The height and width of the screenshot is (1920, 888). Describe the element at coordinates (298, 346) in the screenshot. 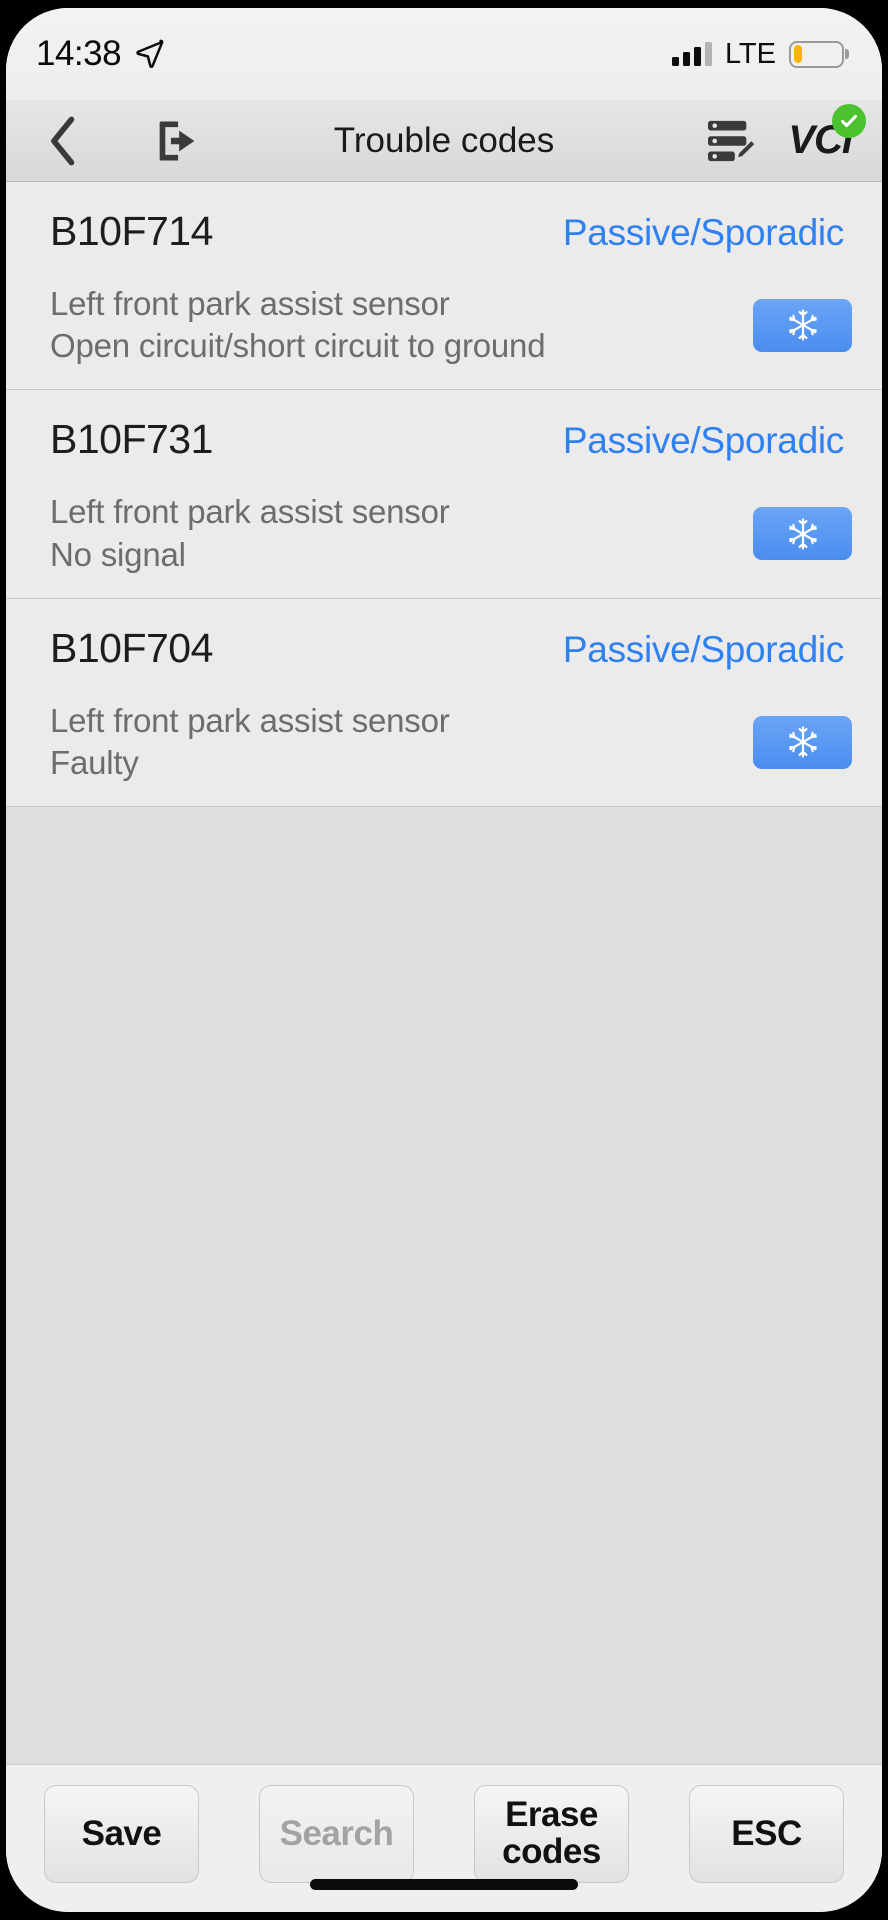

I see `description-line-2: Open circuit/short circuit to ground` at that location.